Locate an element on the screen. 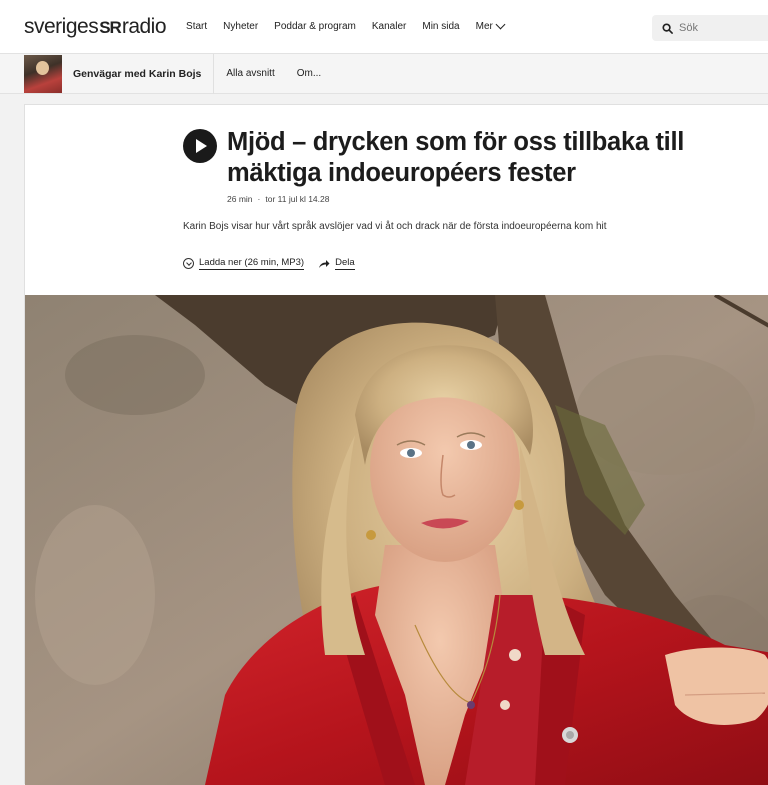  download-button: Ladda ner (26 min, MP3) is located at coordinates (244, 263).